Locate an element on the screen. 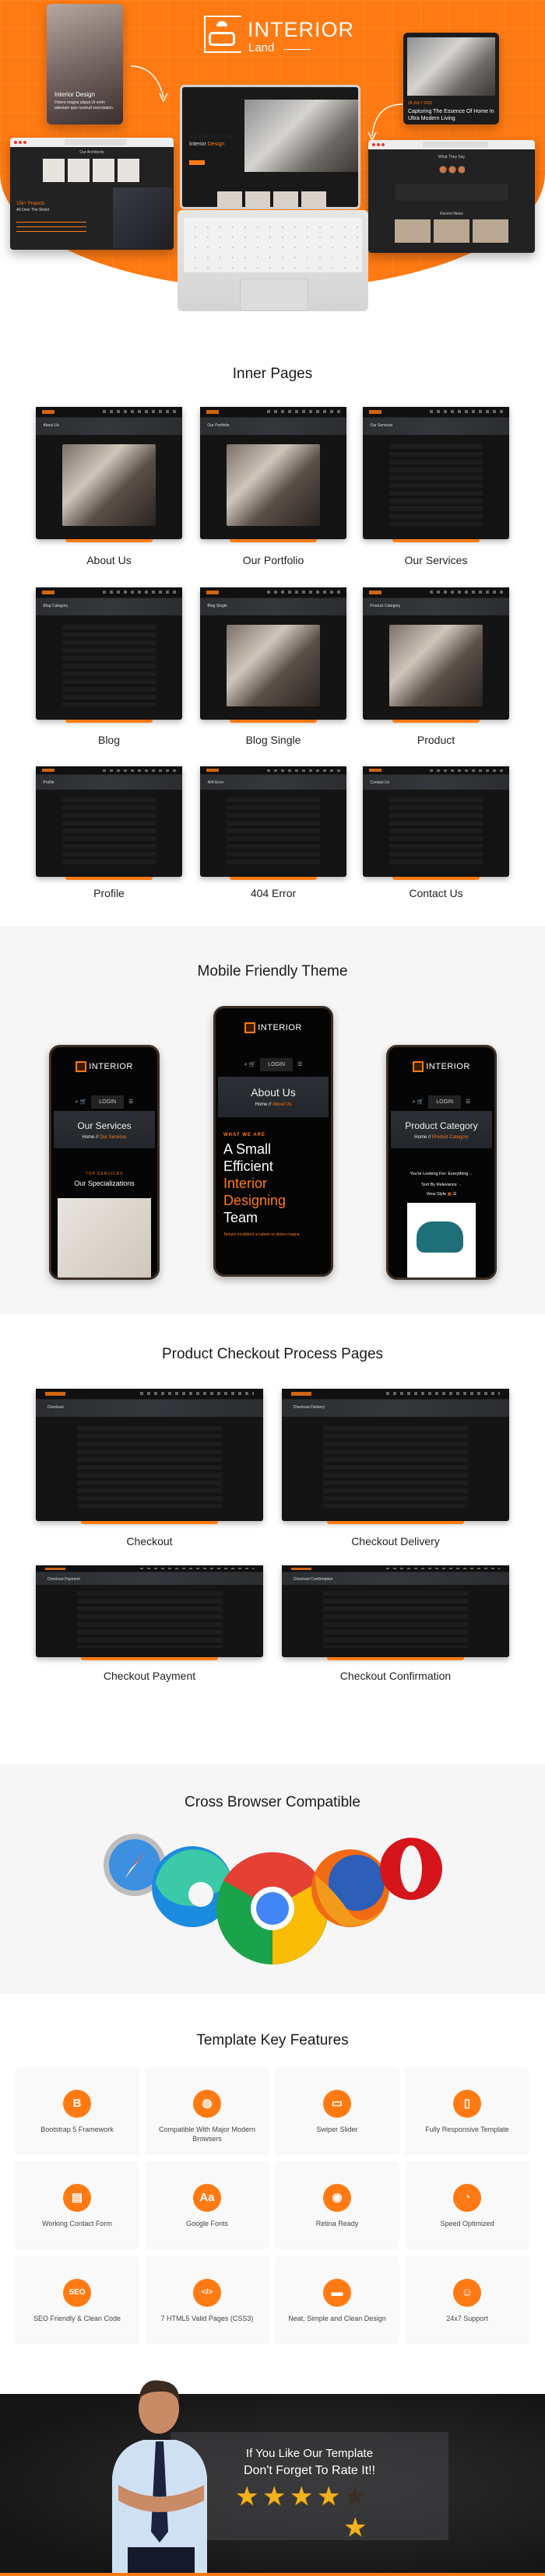 The image size is (545, 2576). feature-card: ◍ Compatible With Major Modern Browsers is located at coordinates (208, 2110).